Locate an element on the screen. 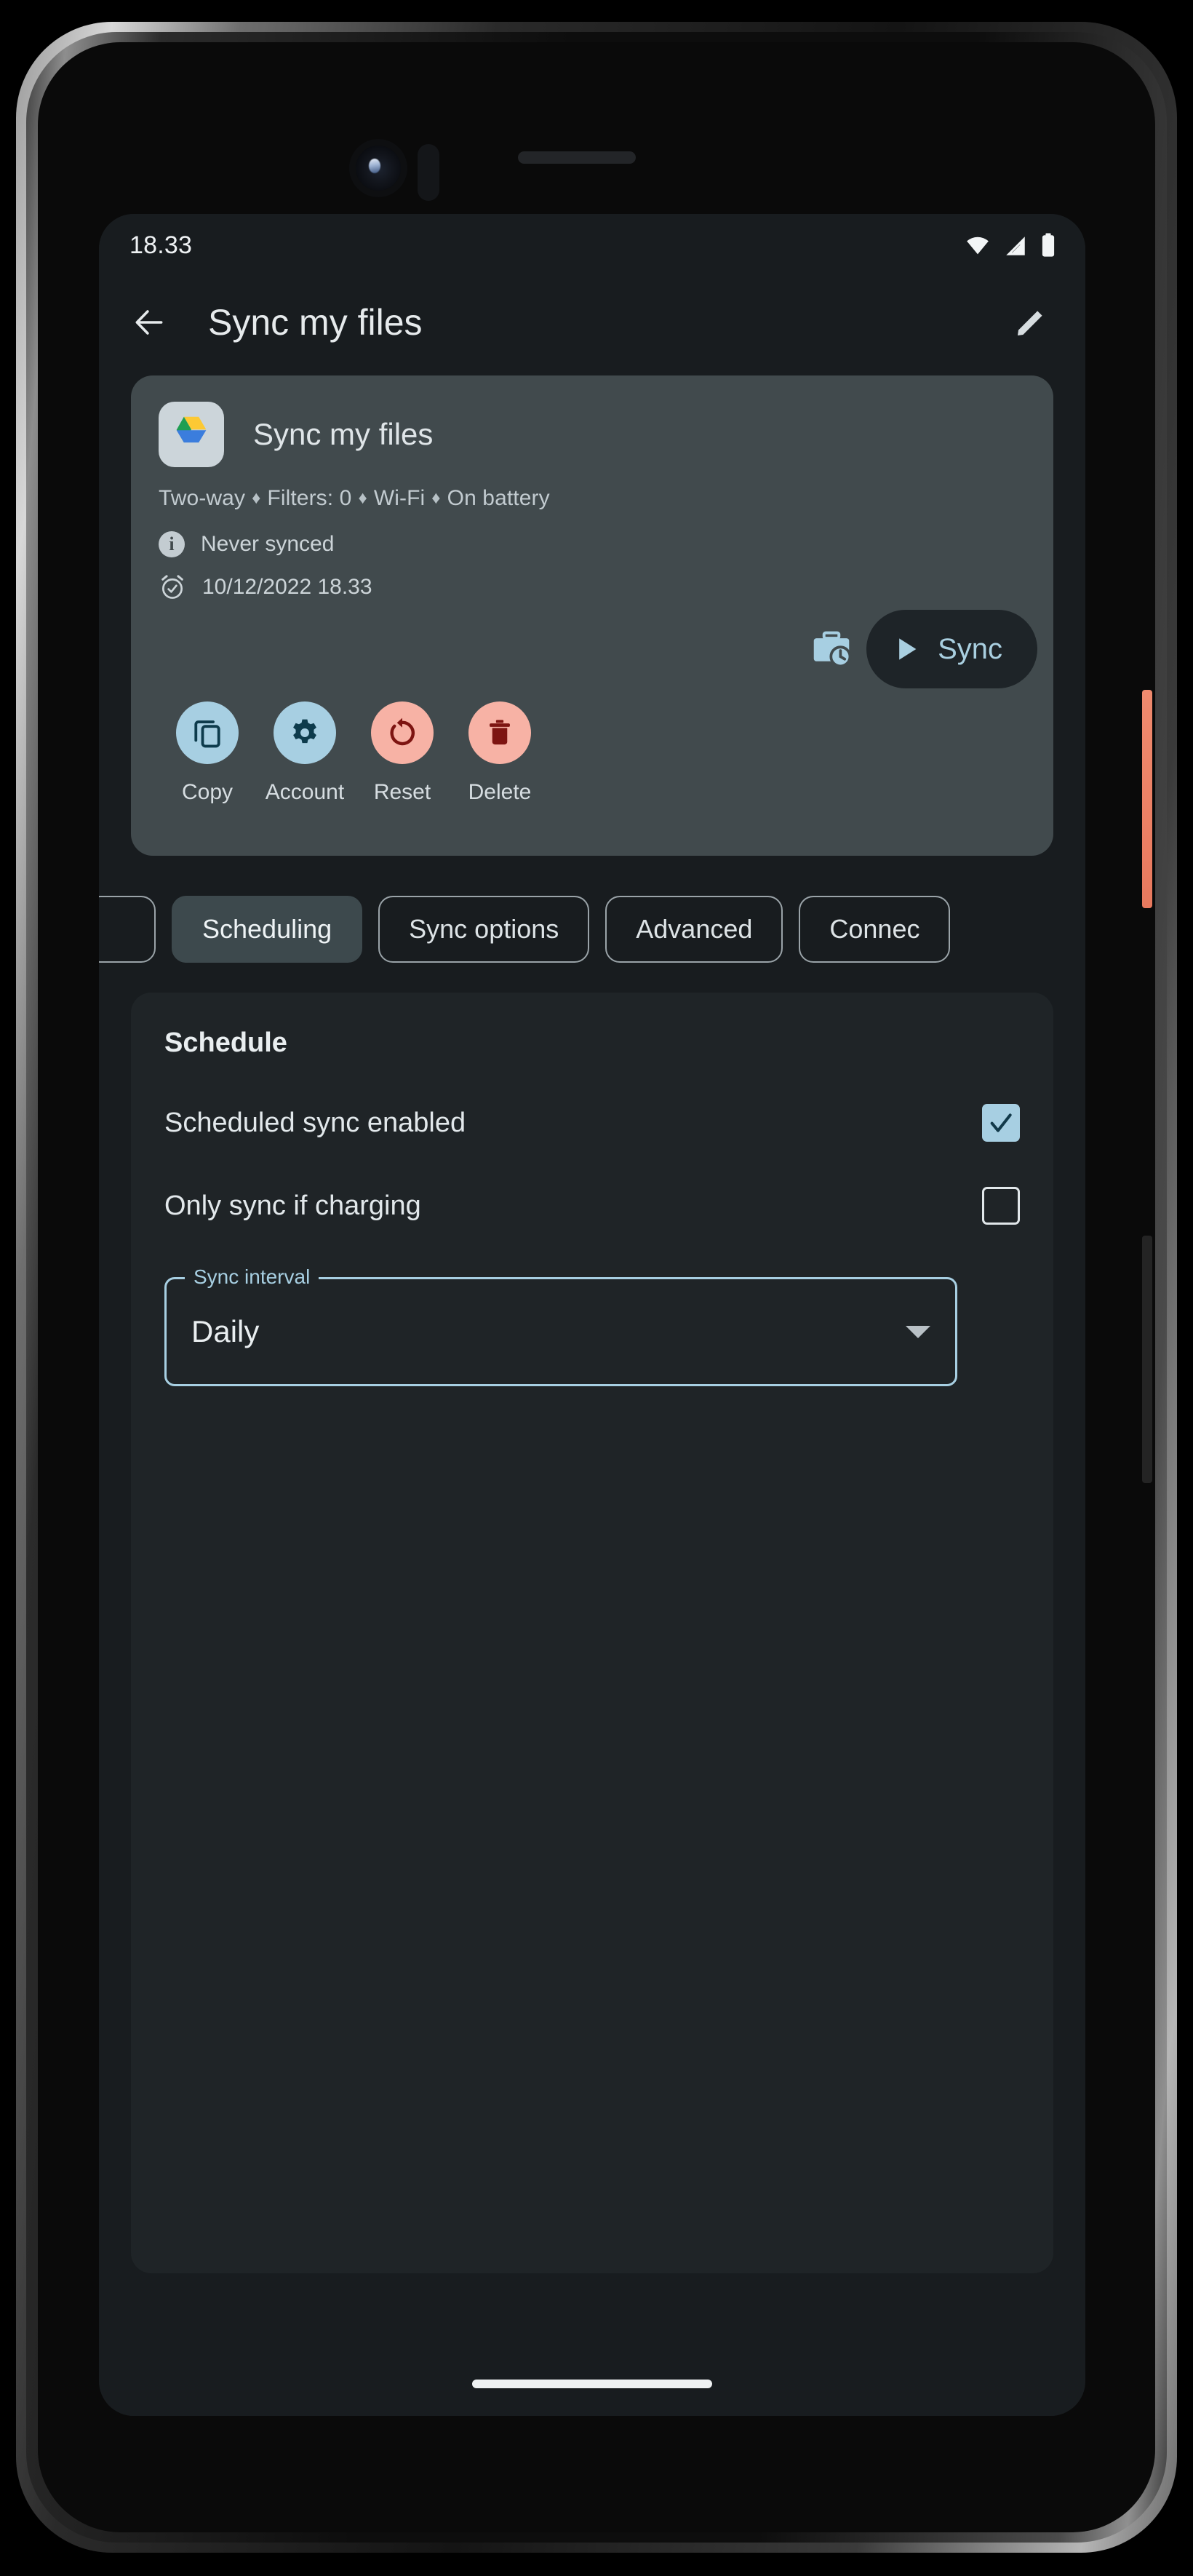 This screenshot has height=2576, width=1193. only-sync-if-charging-row: Only sync if charging is located at coordinates (592, 1206).